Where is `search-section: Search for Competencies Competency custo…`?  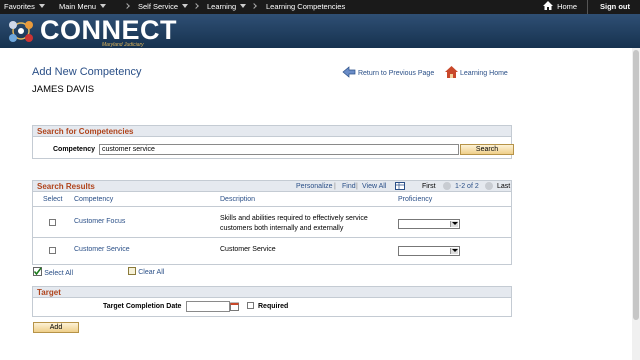
search-section: Search for Competencies Competency custo… is located at coordinates (273, 142).